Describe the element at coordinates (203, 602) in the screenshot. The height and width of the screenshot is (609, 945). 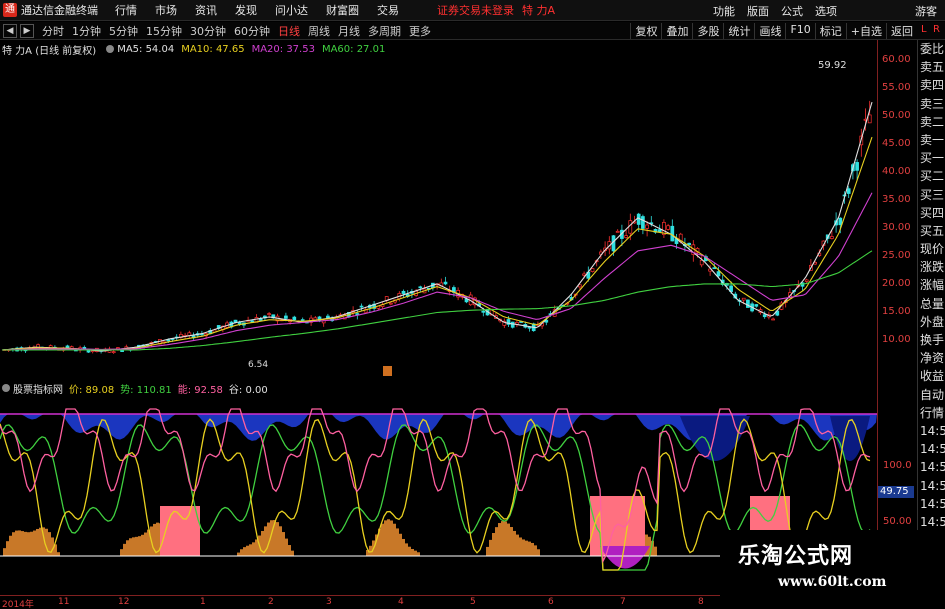
I see `time-tick: 1` at that location.